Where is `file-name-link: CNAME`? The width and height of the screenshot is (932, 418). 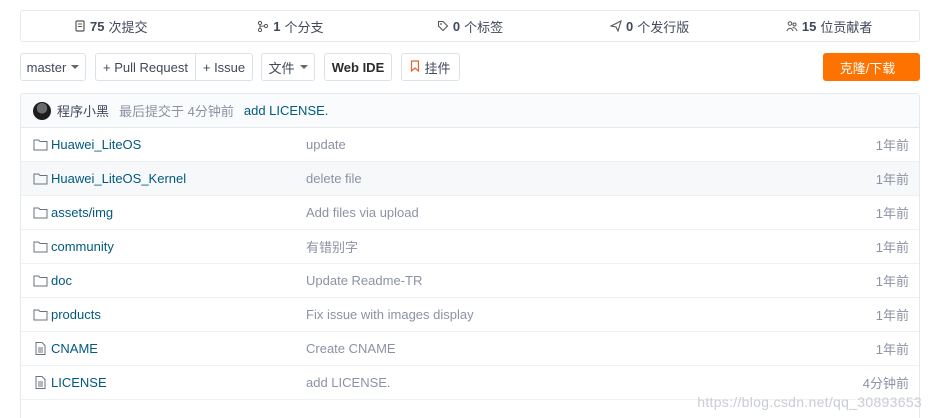 file-name-link: CNAME is located at coordinates (65, 348).